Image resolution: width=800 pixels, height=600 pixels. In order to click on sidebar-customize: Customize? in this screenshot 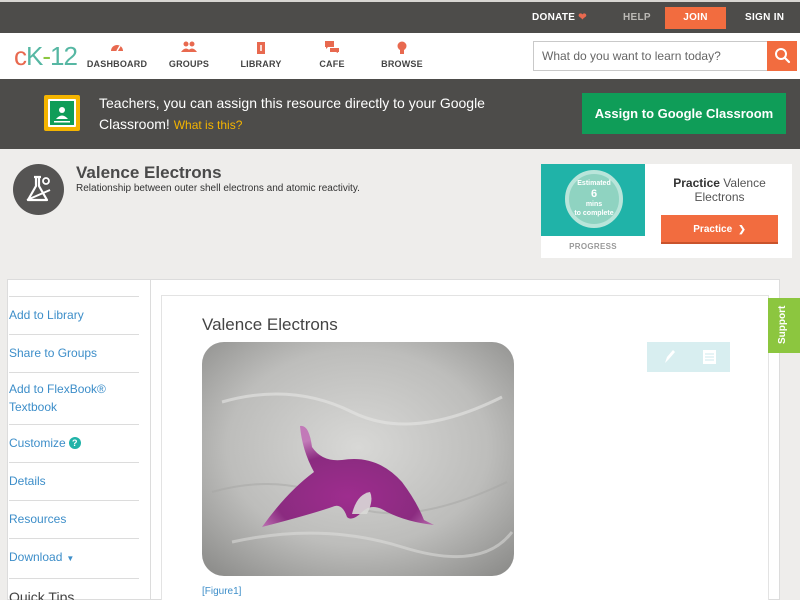, I will do `click(74, 444)`.